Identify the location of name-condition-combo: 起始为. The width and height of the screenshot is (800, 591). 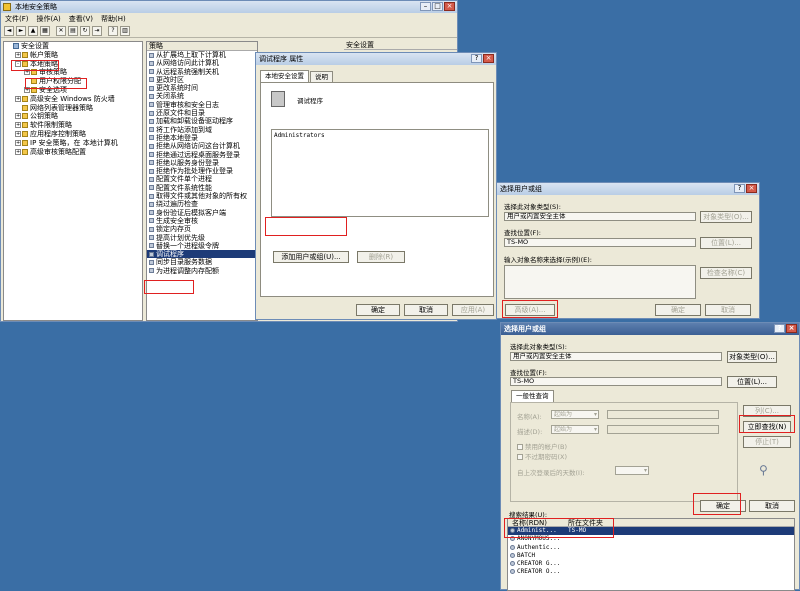
(575, 414).